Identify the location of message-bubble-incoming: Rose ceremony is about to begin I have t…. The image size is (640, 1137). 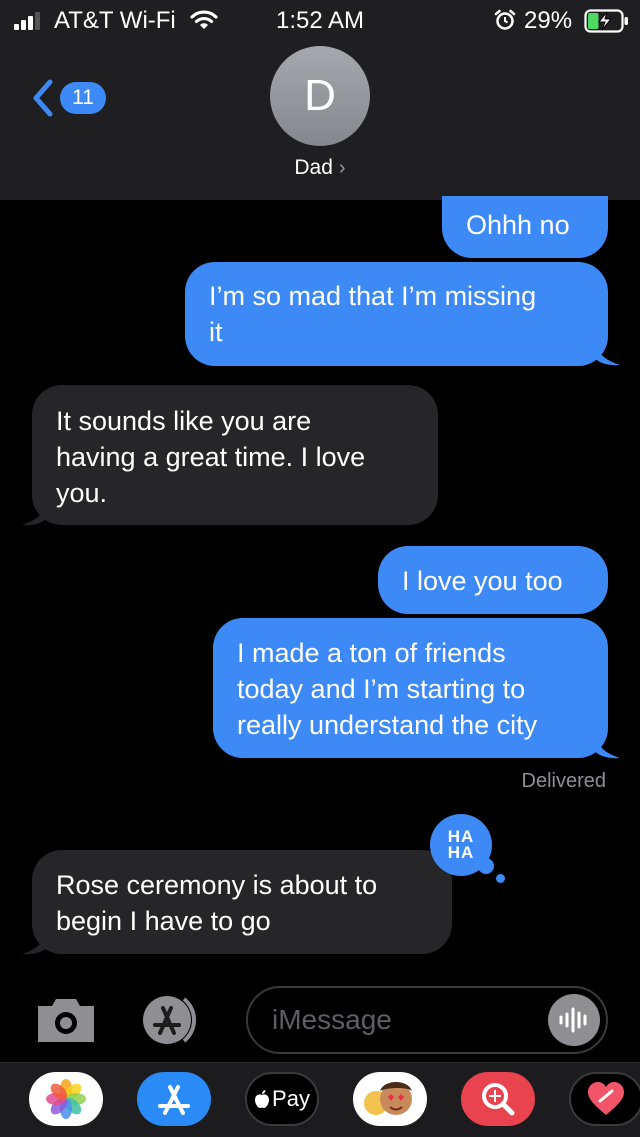
(242, 902).